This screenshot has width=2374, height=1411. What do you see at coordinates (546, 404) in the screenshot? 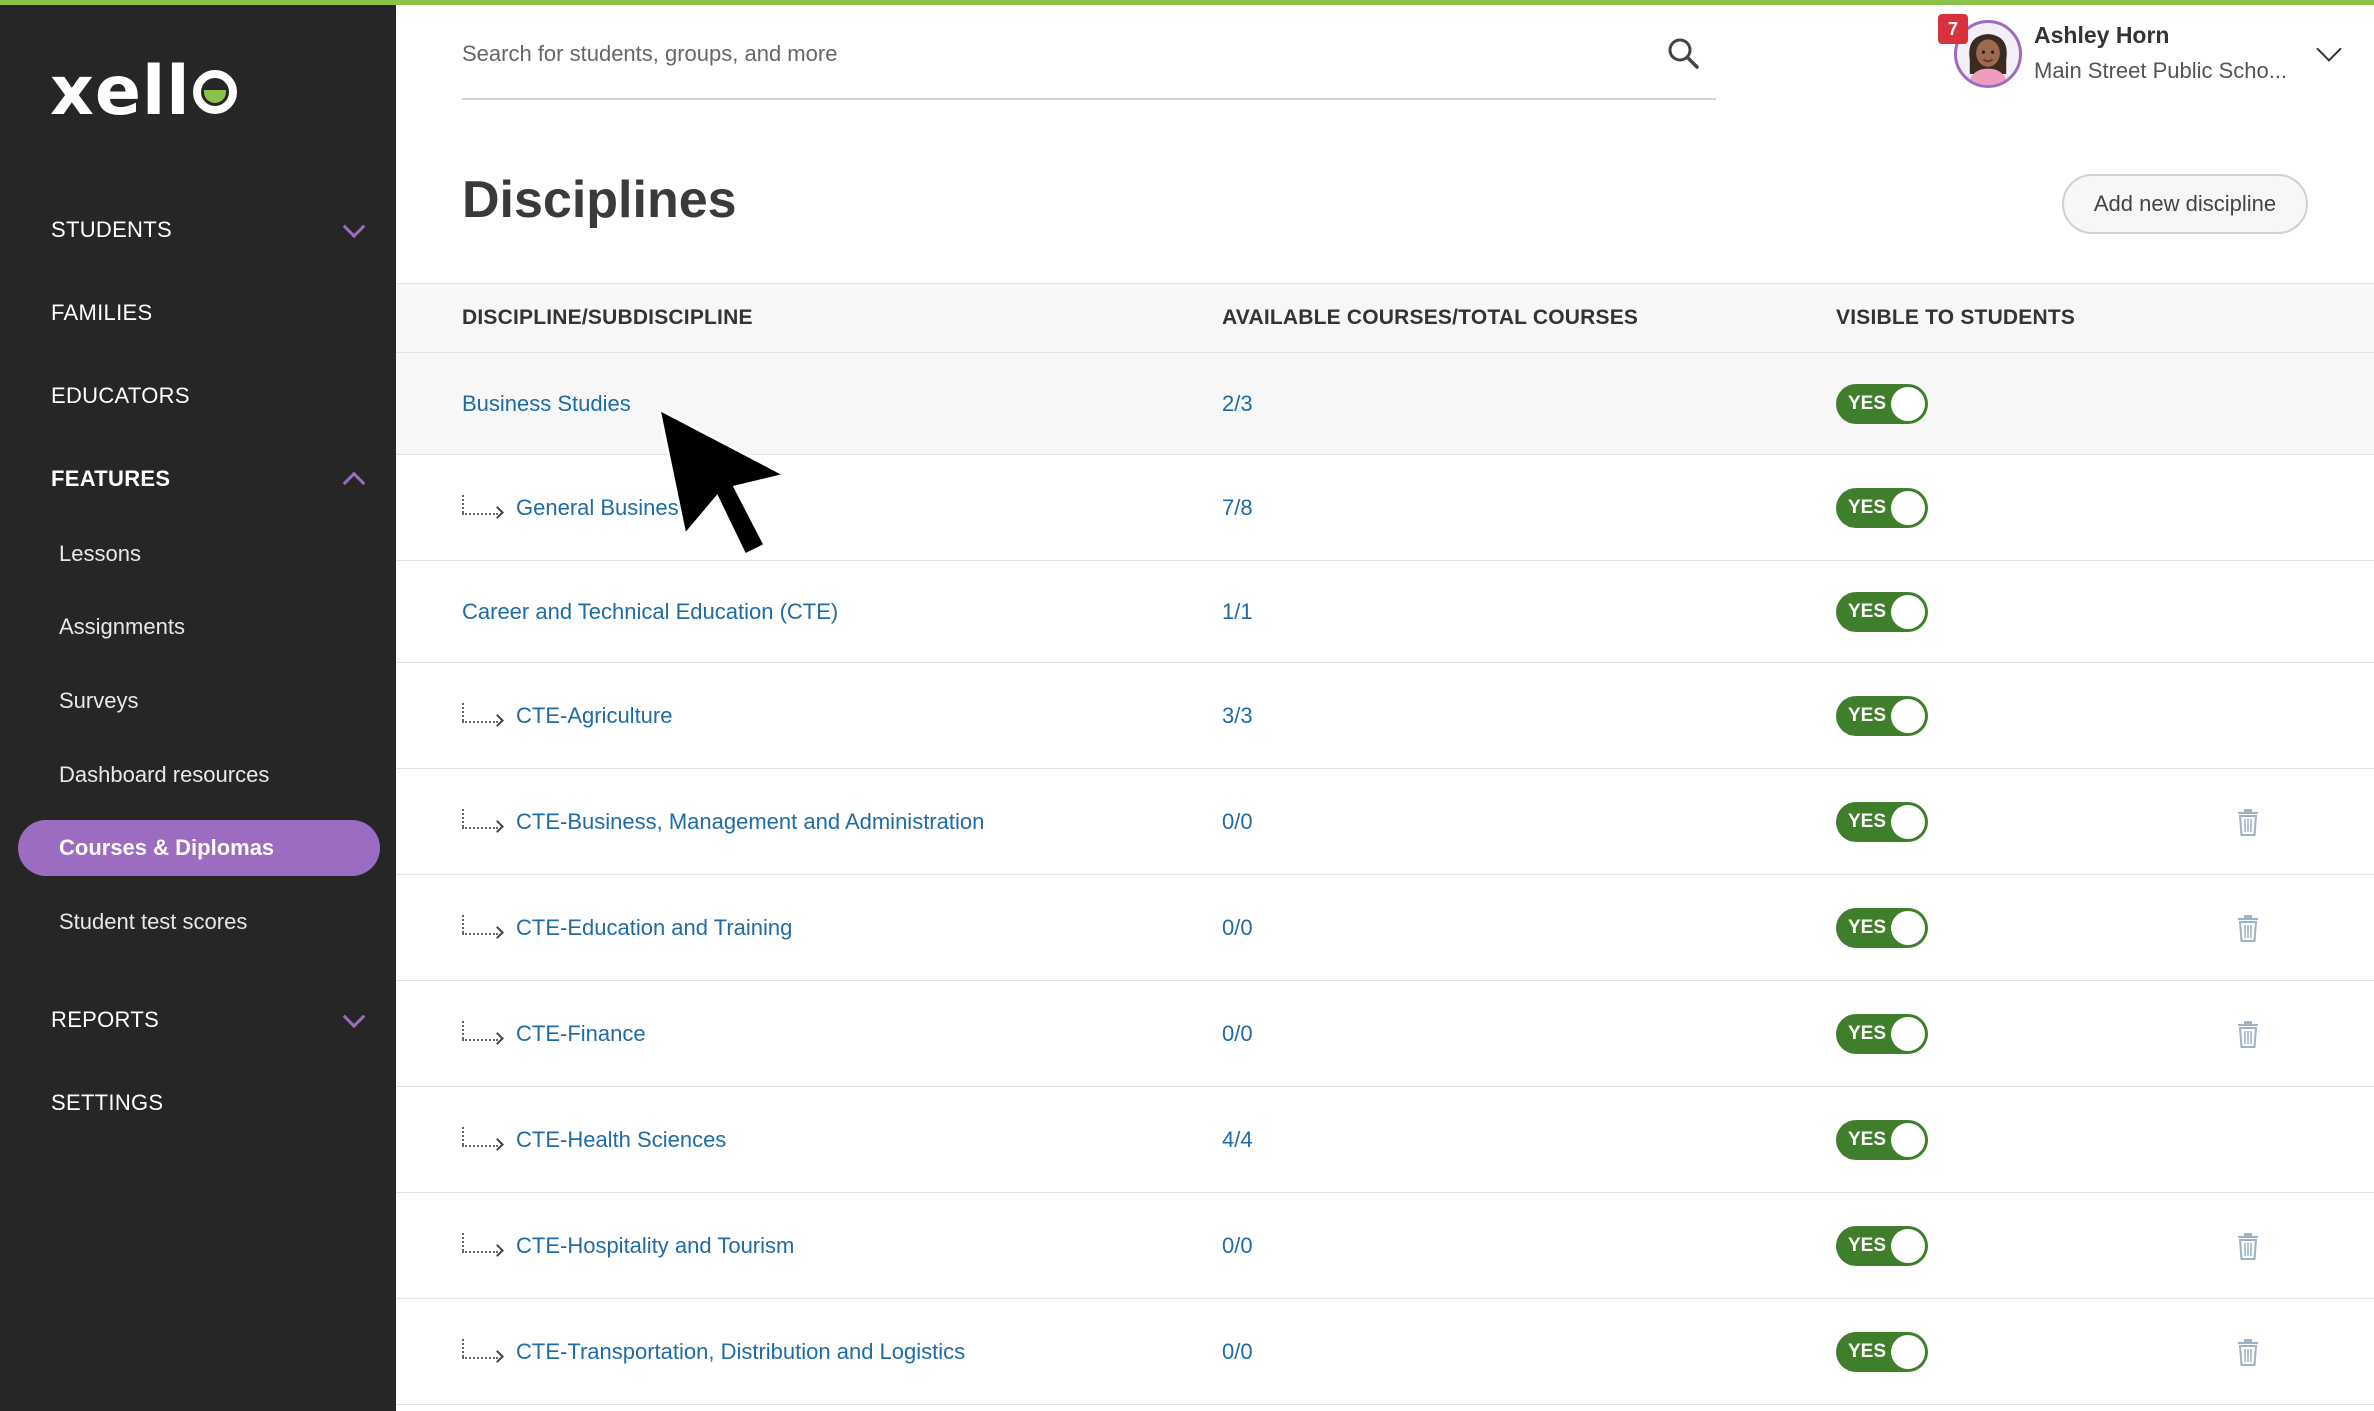
I see `discipline-link: Business Studies` at bounding box center [546, 404].